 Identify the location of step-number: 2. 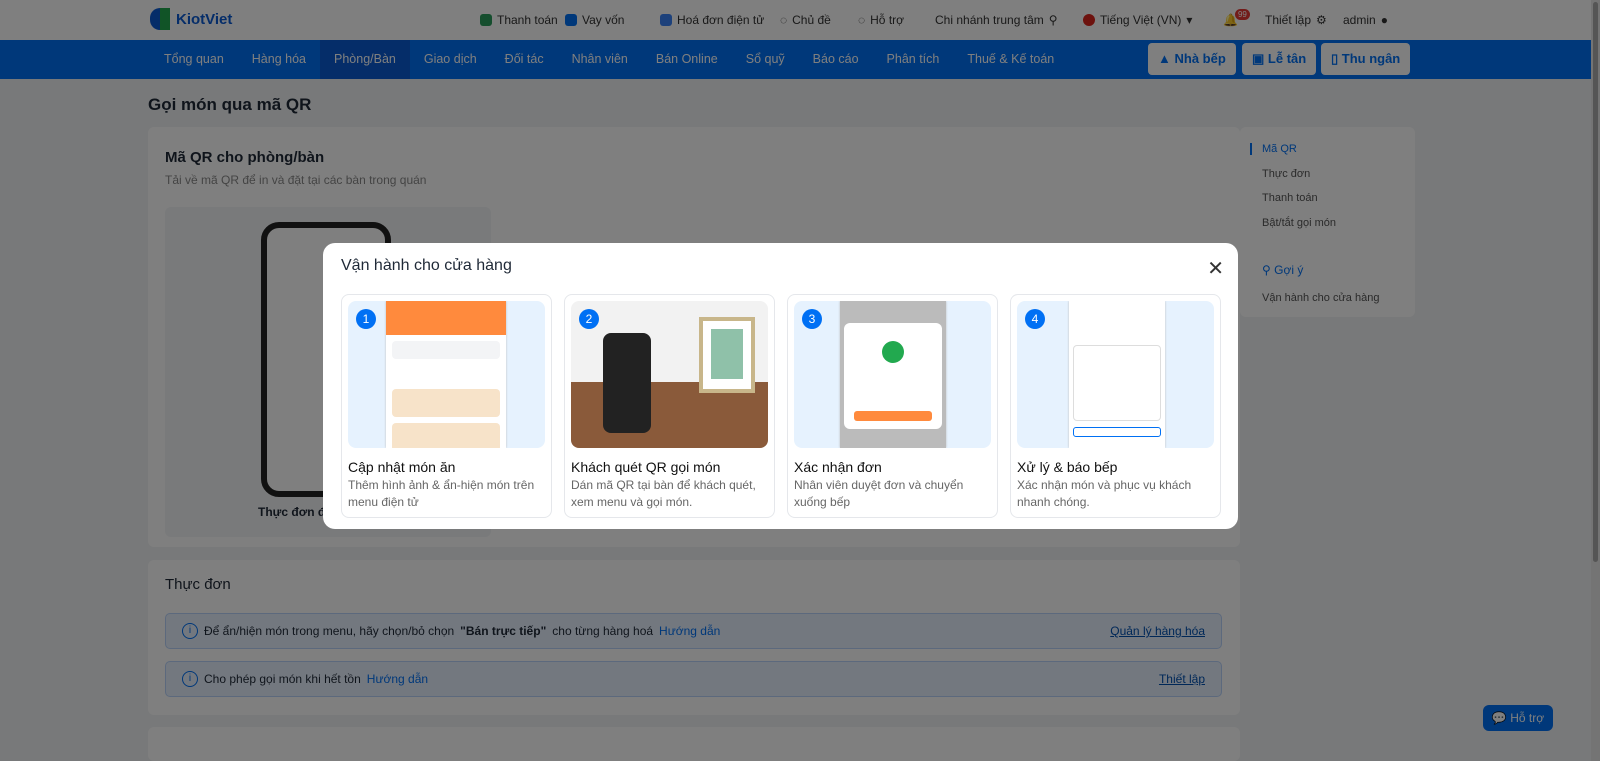
(589, 319).